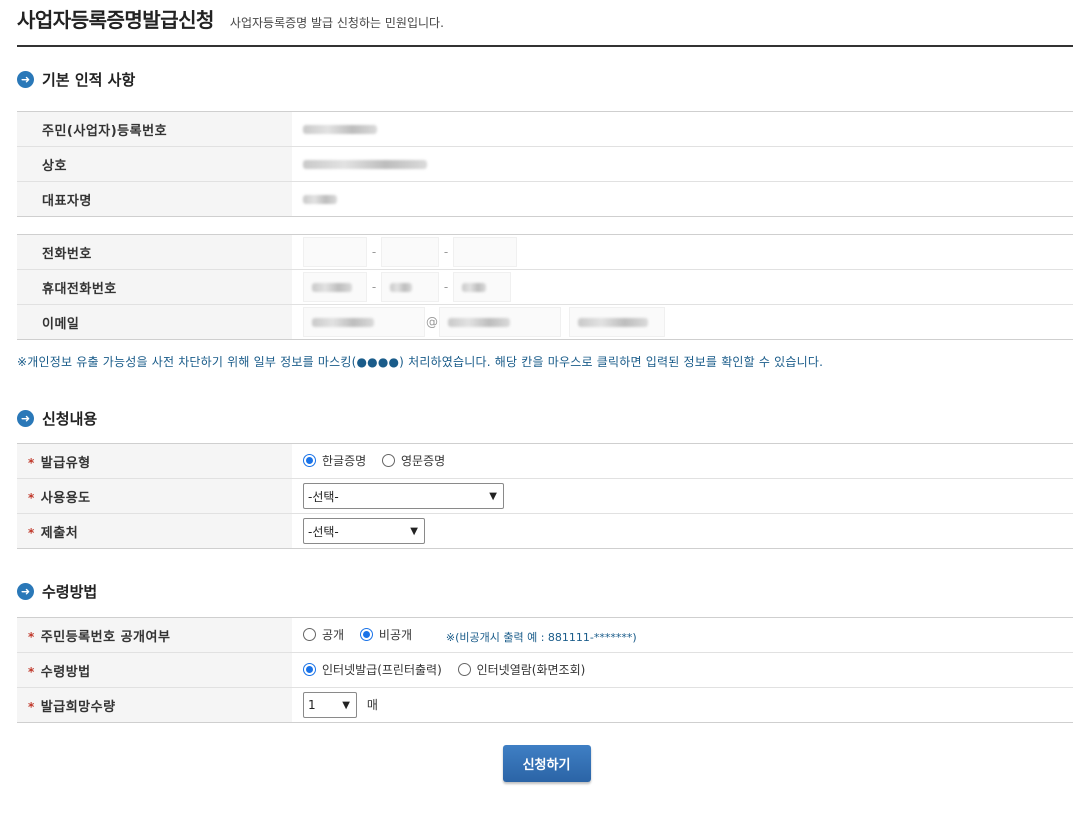 This screenshot has height=824, width=1079. What do you see at coordinates (682, 287) in the screenshot?
I see `mobile-fields: --` at bounding box center [682, 287].